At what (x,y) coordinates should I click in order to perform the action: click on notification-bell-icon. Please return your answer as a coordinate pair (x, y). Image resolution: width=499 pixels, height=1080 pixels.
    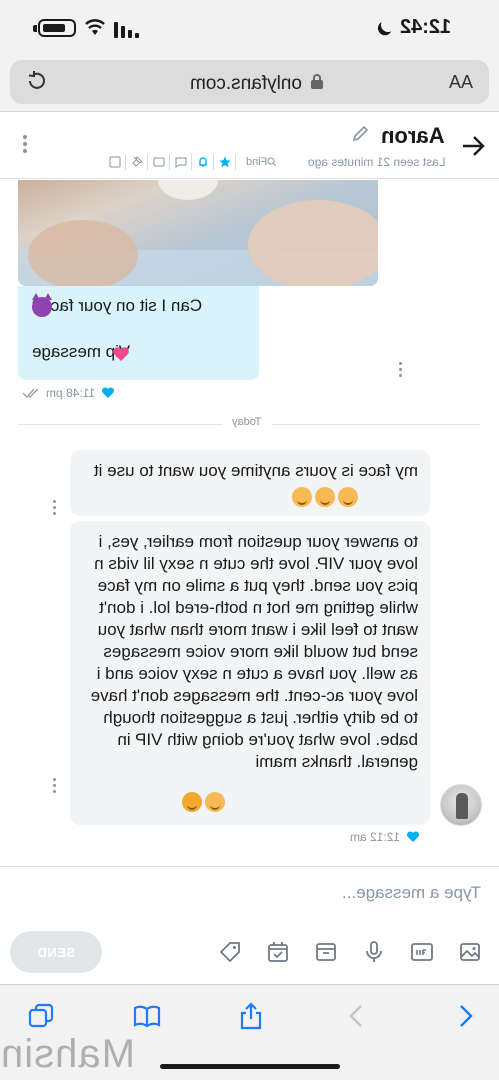
    Looking at the image, I should click on (203, 162).